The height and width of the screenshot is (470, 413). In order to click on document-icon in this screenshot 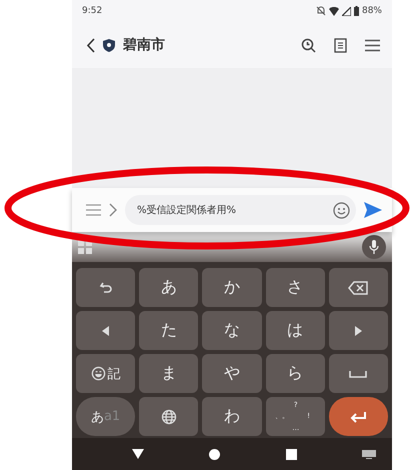, I will do `click(340, 45)`.